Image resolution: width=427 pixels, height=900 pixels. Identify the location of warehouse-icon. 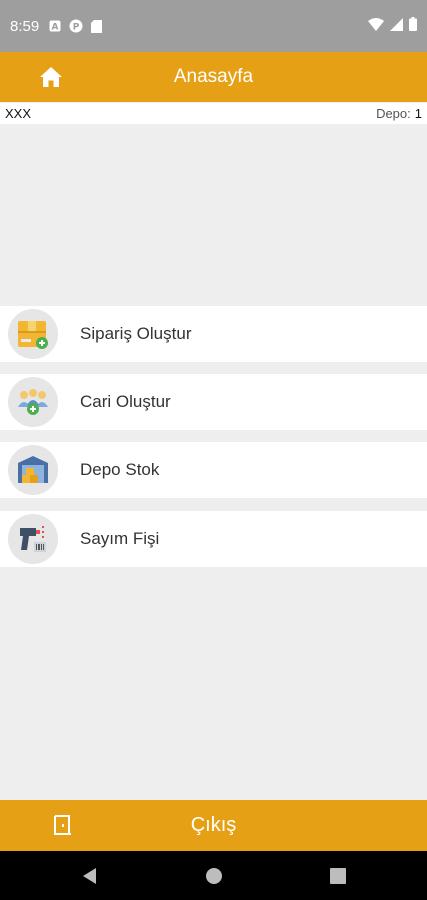
(33, 470).